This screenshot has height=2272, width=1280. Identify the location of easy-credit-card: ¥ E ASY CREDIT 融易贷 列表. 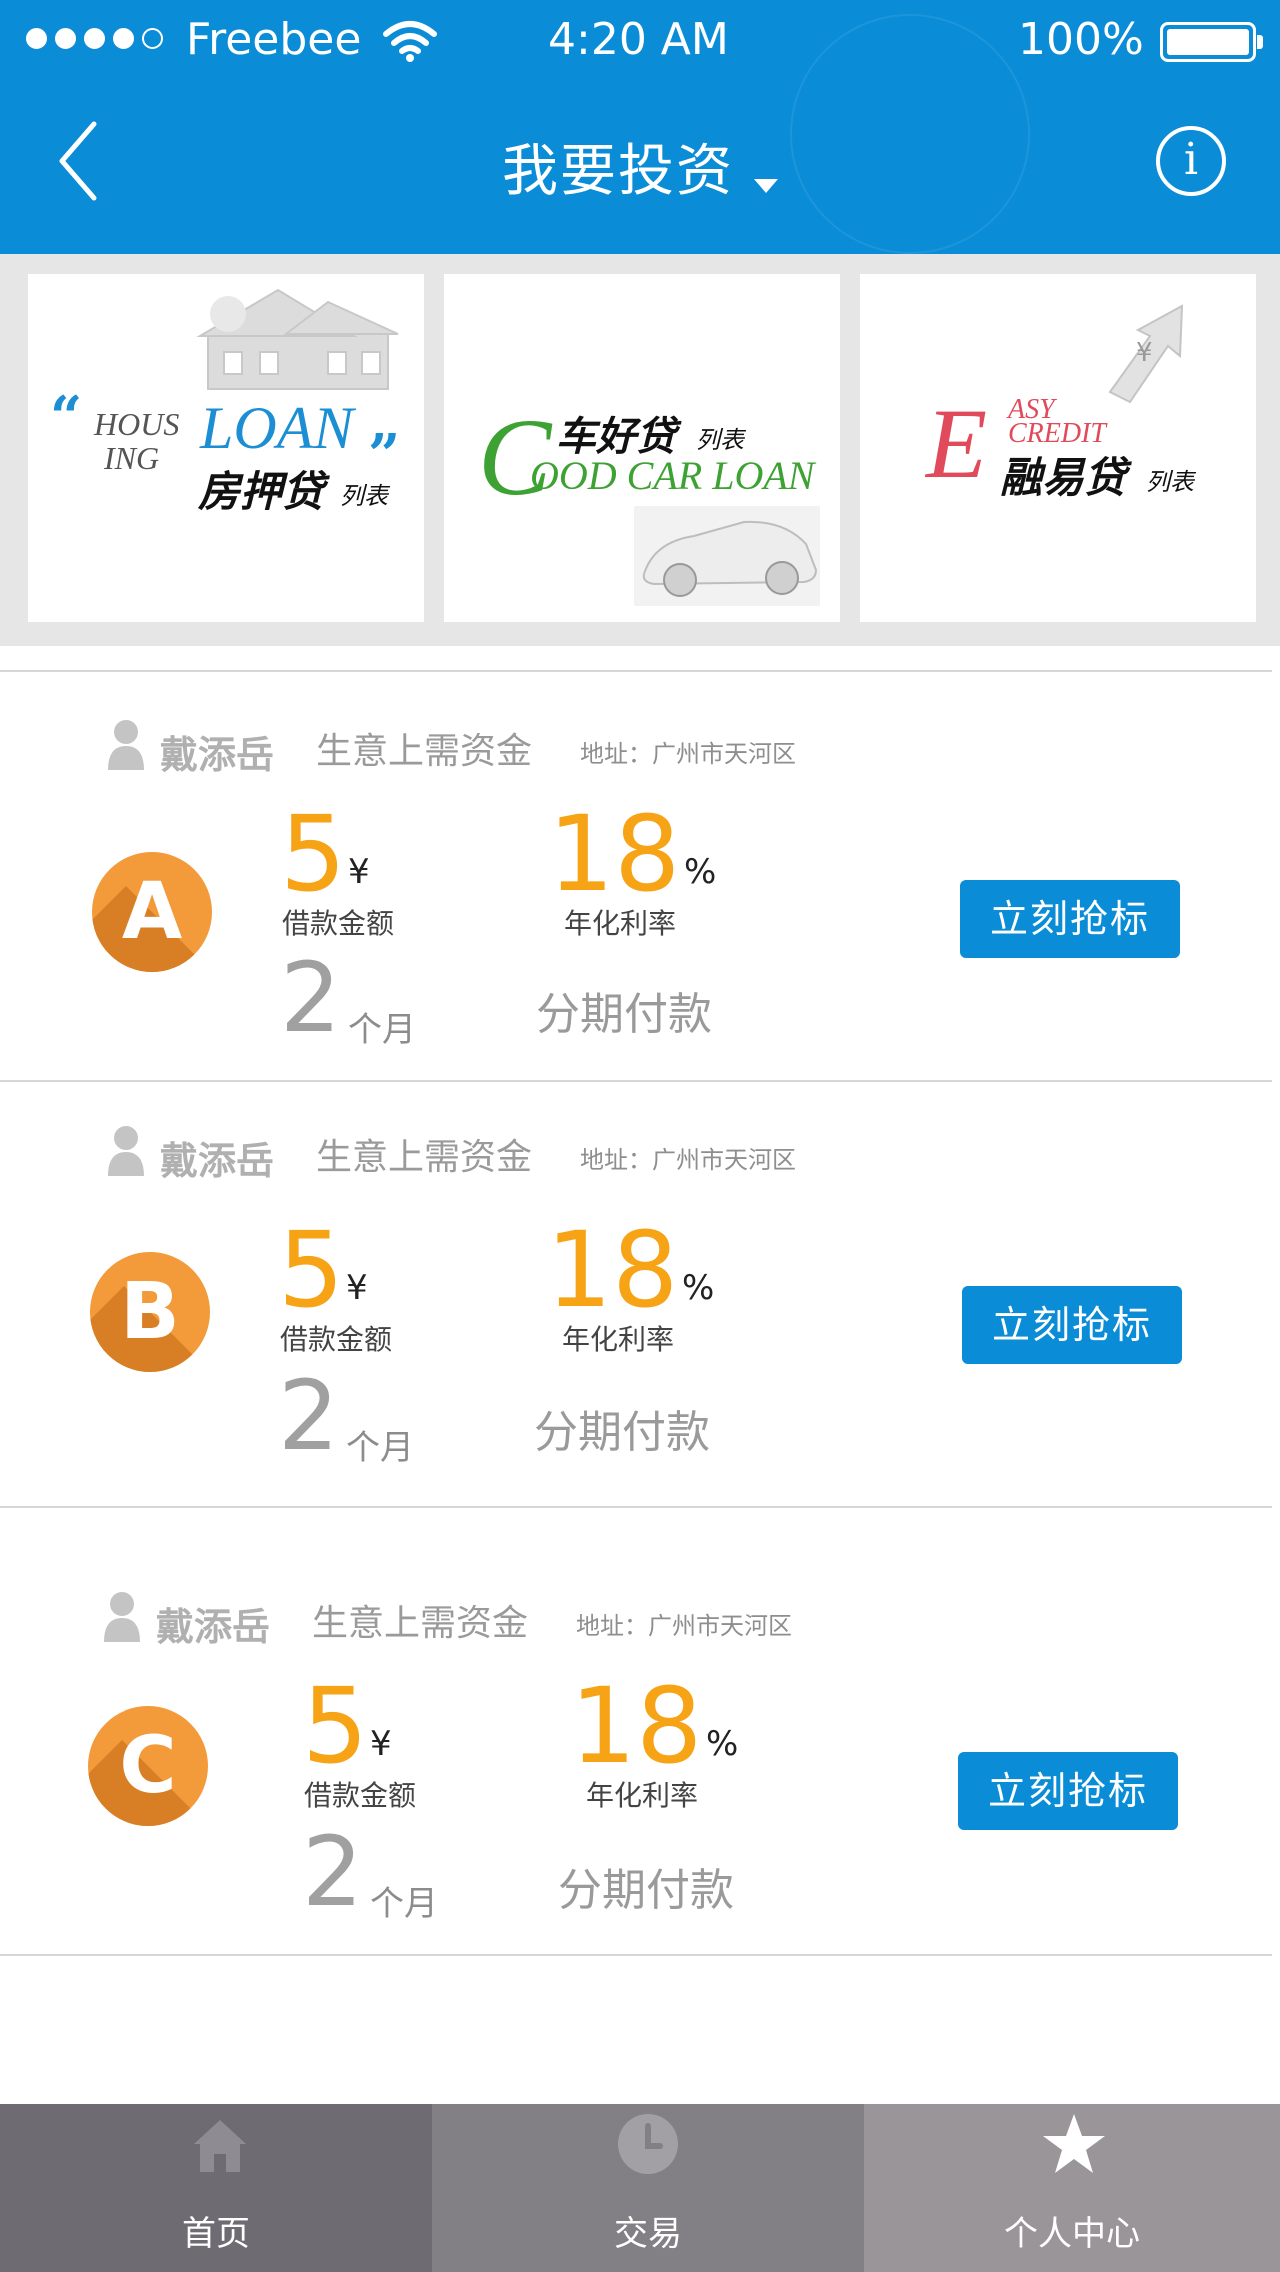
(1058, 448).